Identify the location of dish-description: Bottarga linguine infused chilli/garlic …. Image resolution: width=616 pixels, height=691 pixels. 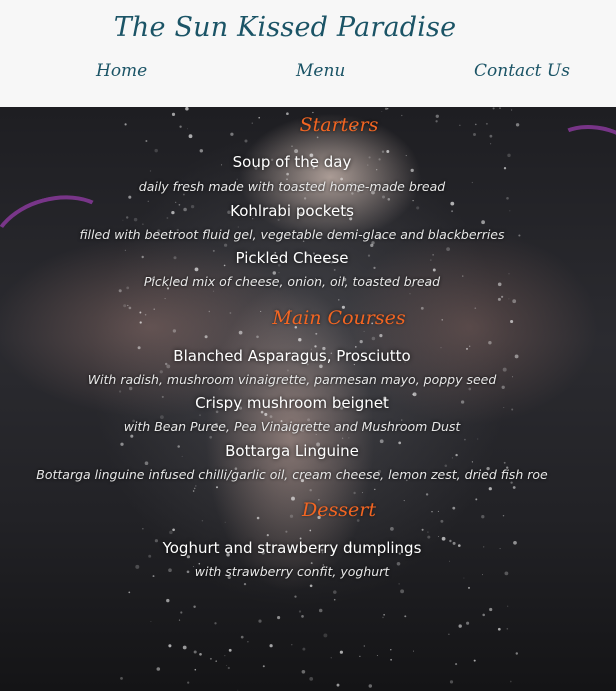
(292, 474).